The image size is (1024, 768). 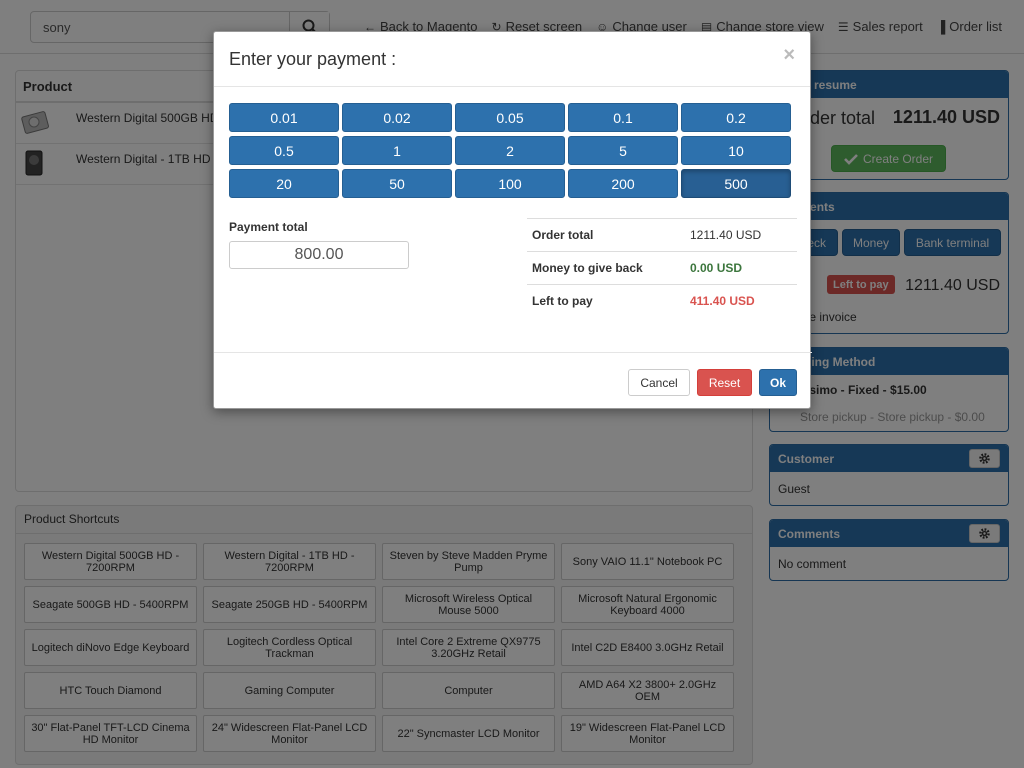 I want to click on summary-value: 411.40 USD, so click(x=741, y=301).